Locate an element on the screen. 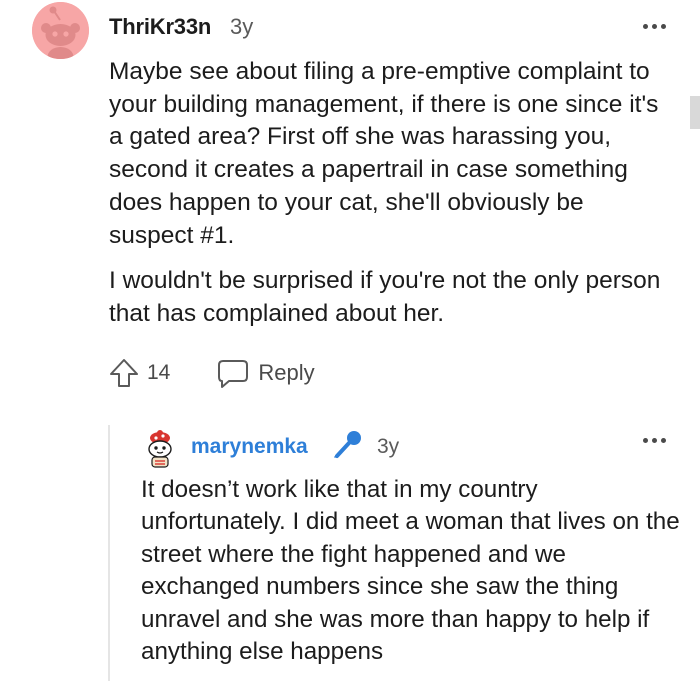 This screenshot has height=681, width=700. thread-line is located at coordinates (109, 553).